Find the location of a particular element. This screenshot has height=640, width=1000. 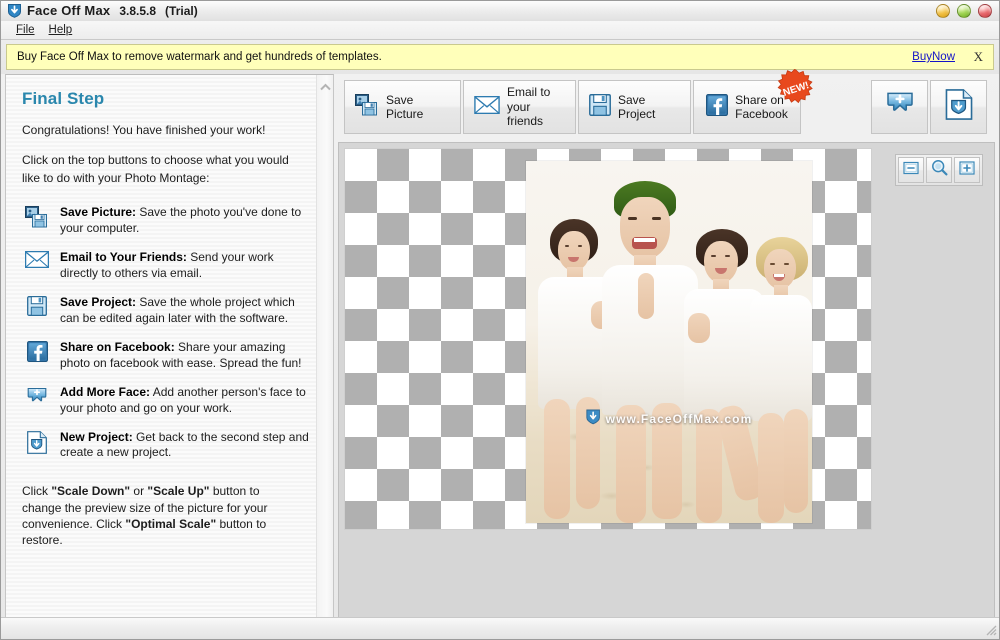

new-project-button is located at coordinates (958, 107).